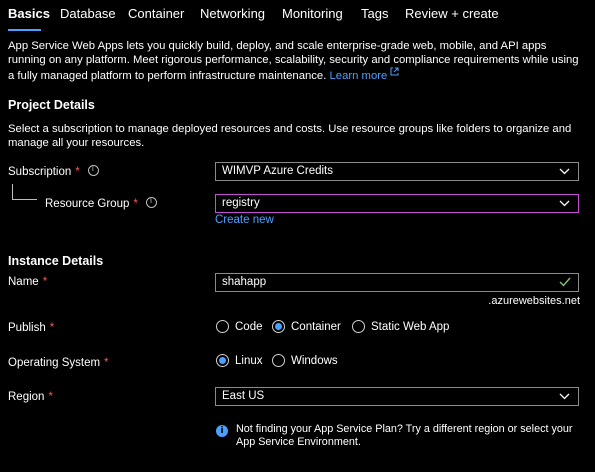 This screenshot has height=472, width=595. Describe the element at coordinates (56, 261) in the screenshot. I see `instance-details-heading: Instance Details` at that location.